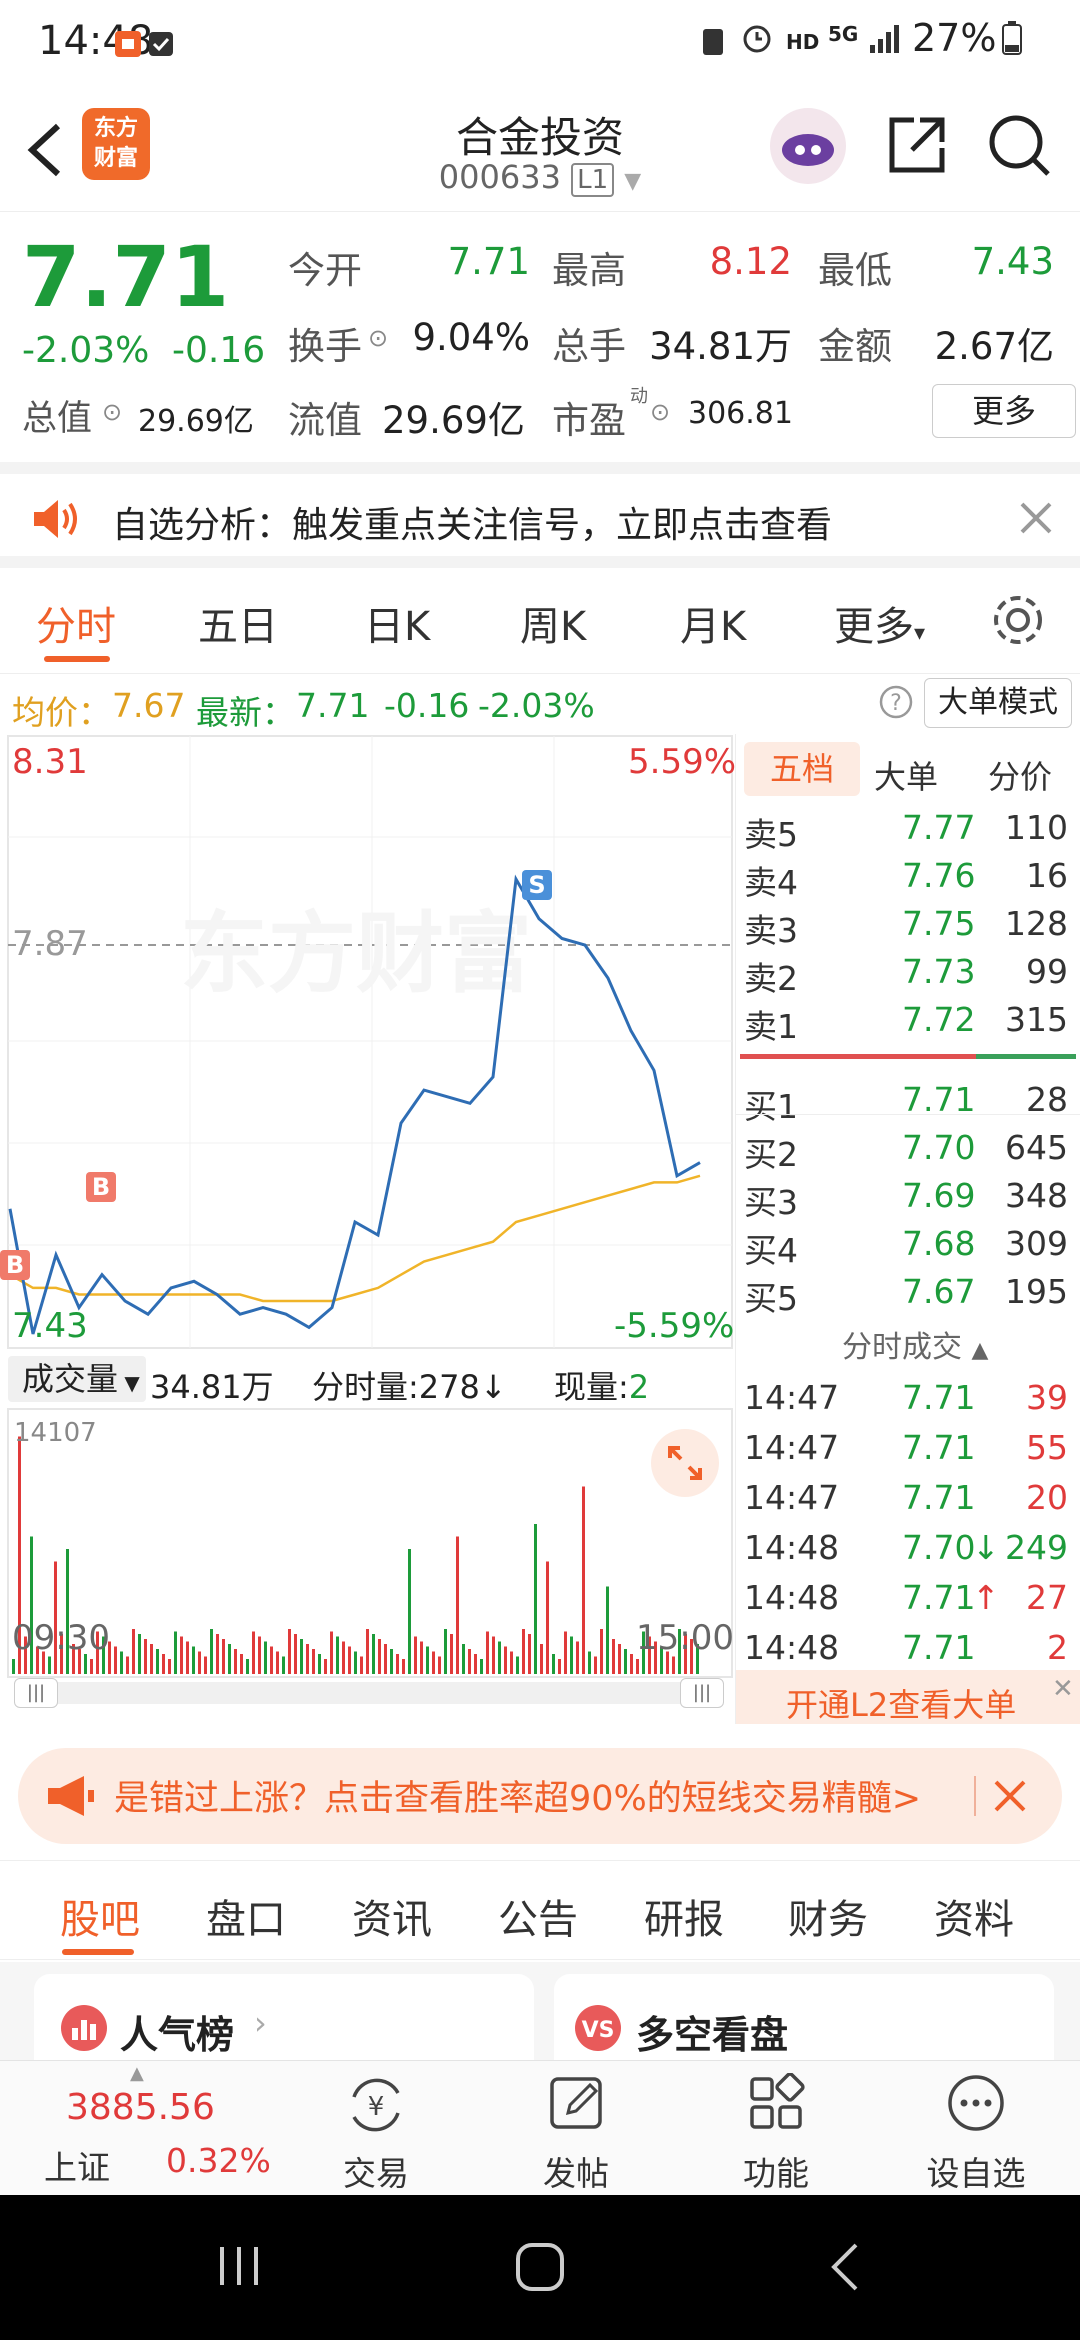  Describe the element at coordinates (954, 38) in the screenshot. I see `battery-percent: 27%` at that location.